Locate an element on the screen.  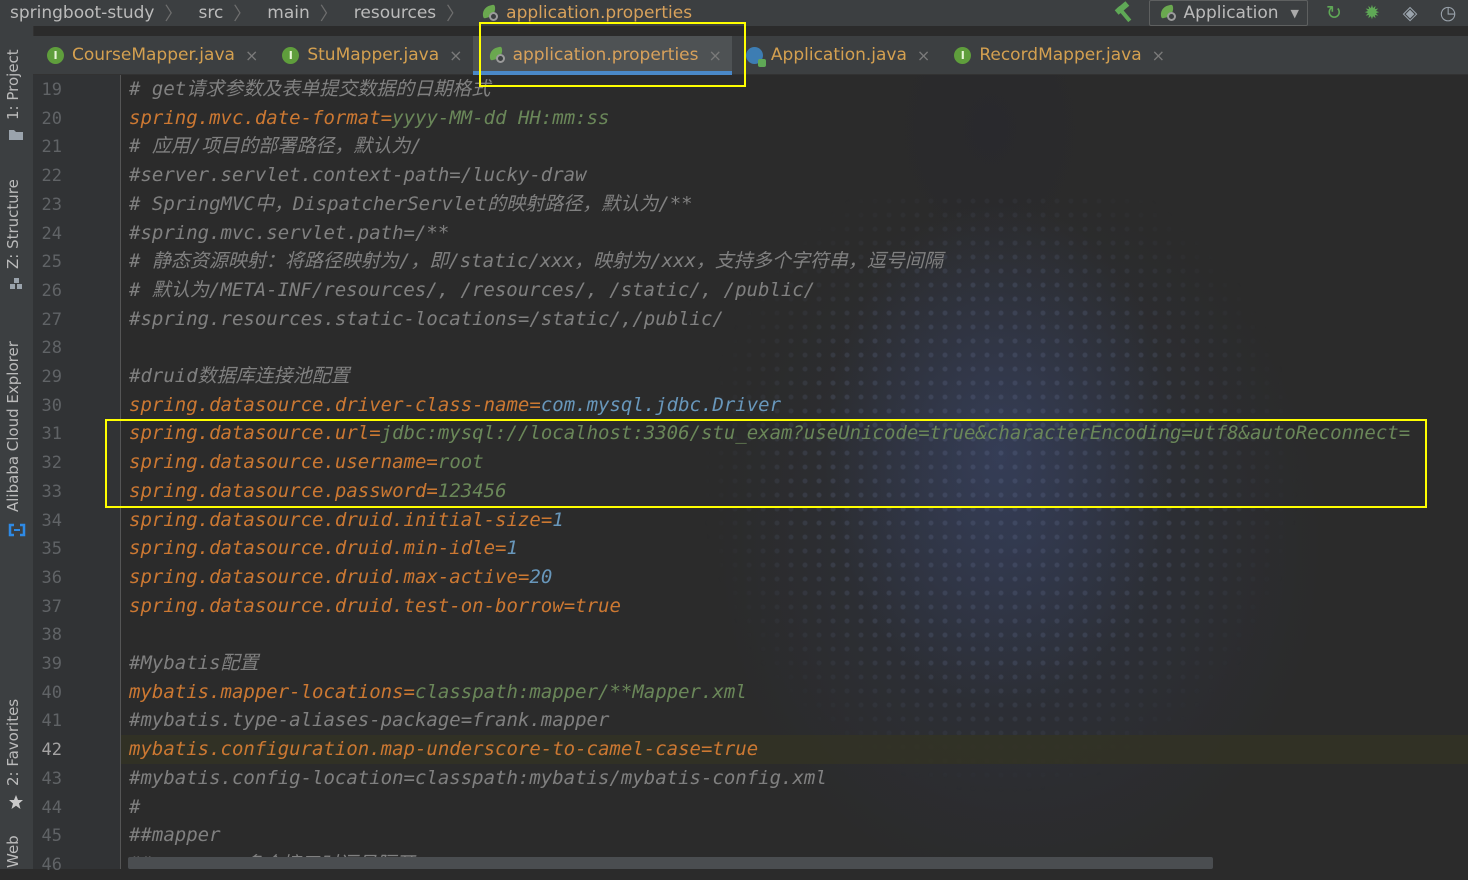
star-icon is located at coordinates (16, 801).